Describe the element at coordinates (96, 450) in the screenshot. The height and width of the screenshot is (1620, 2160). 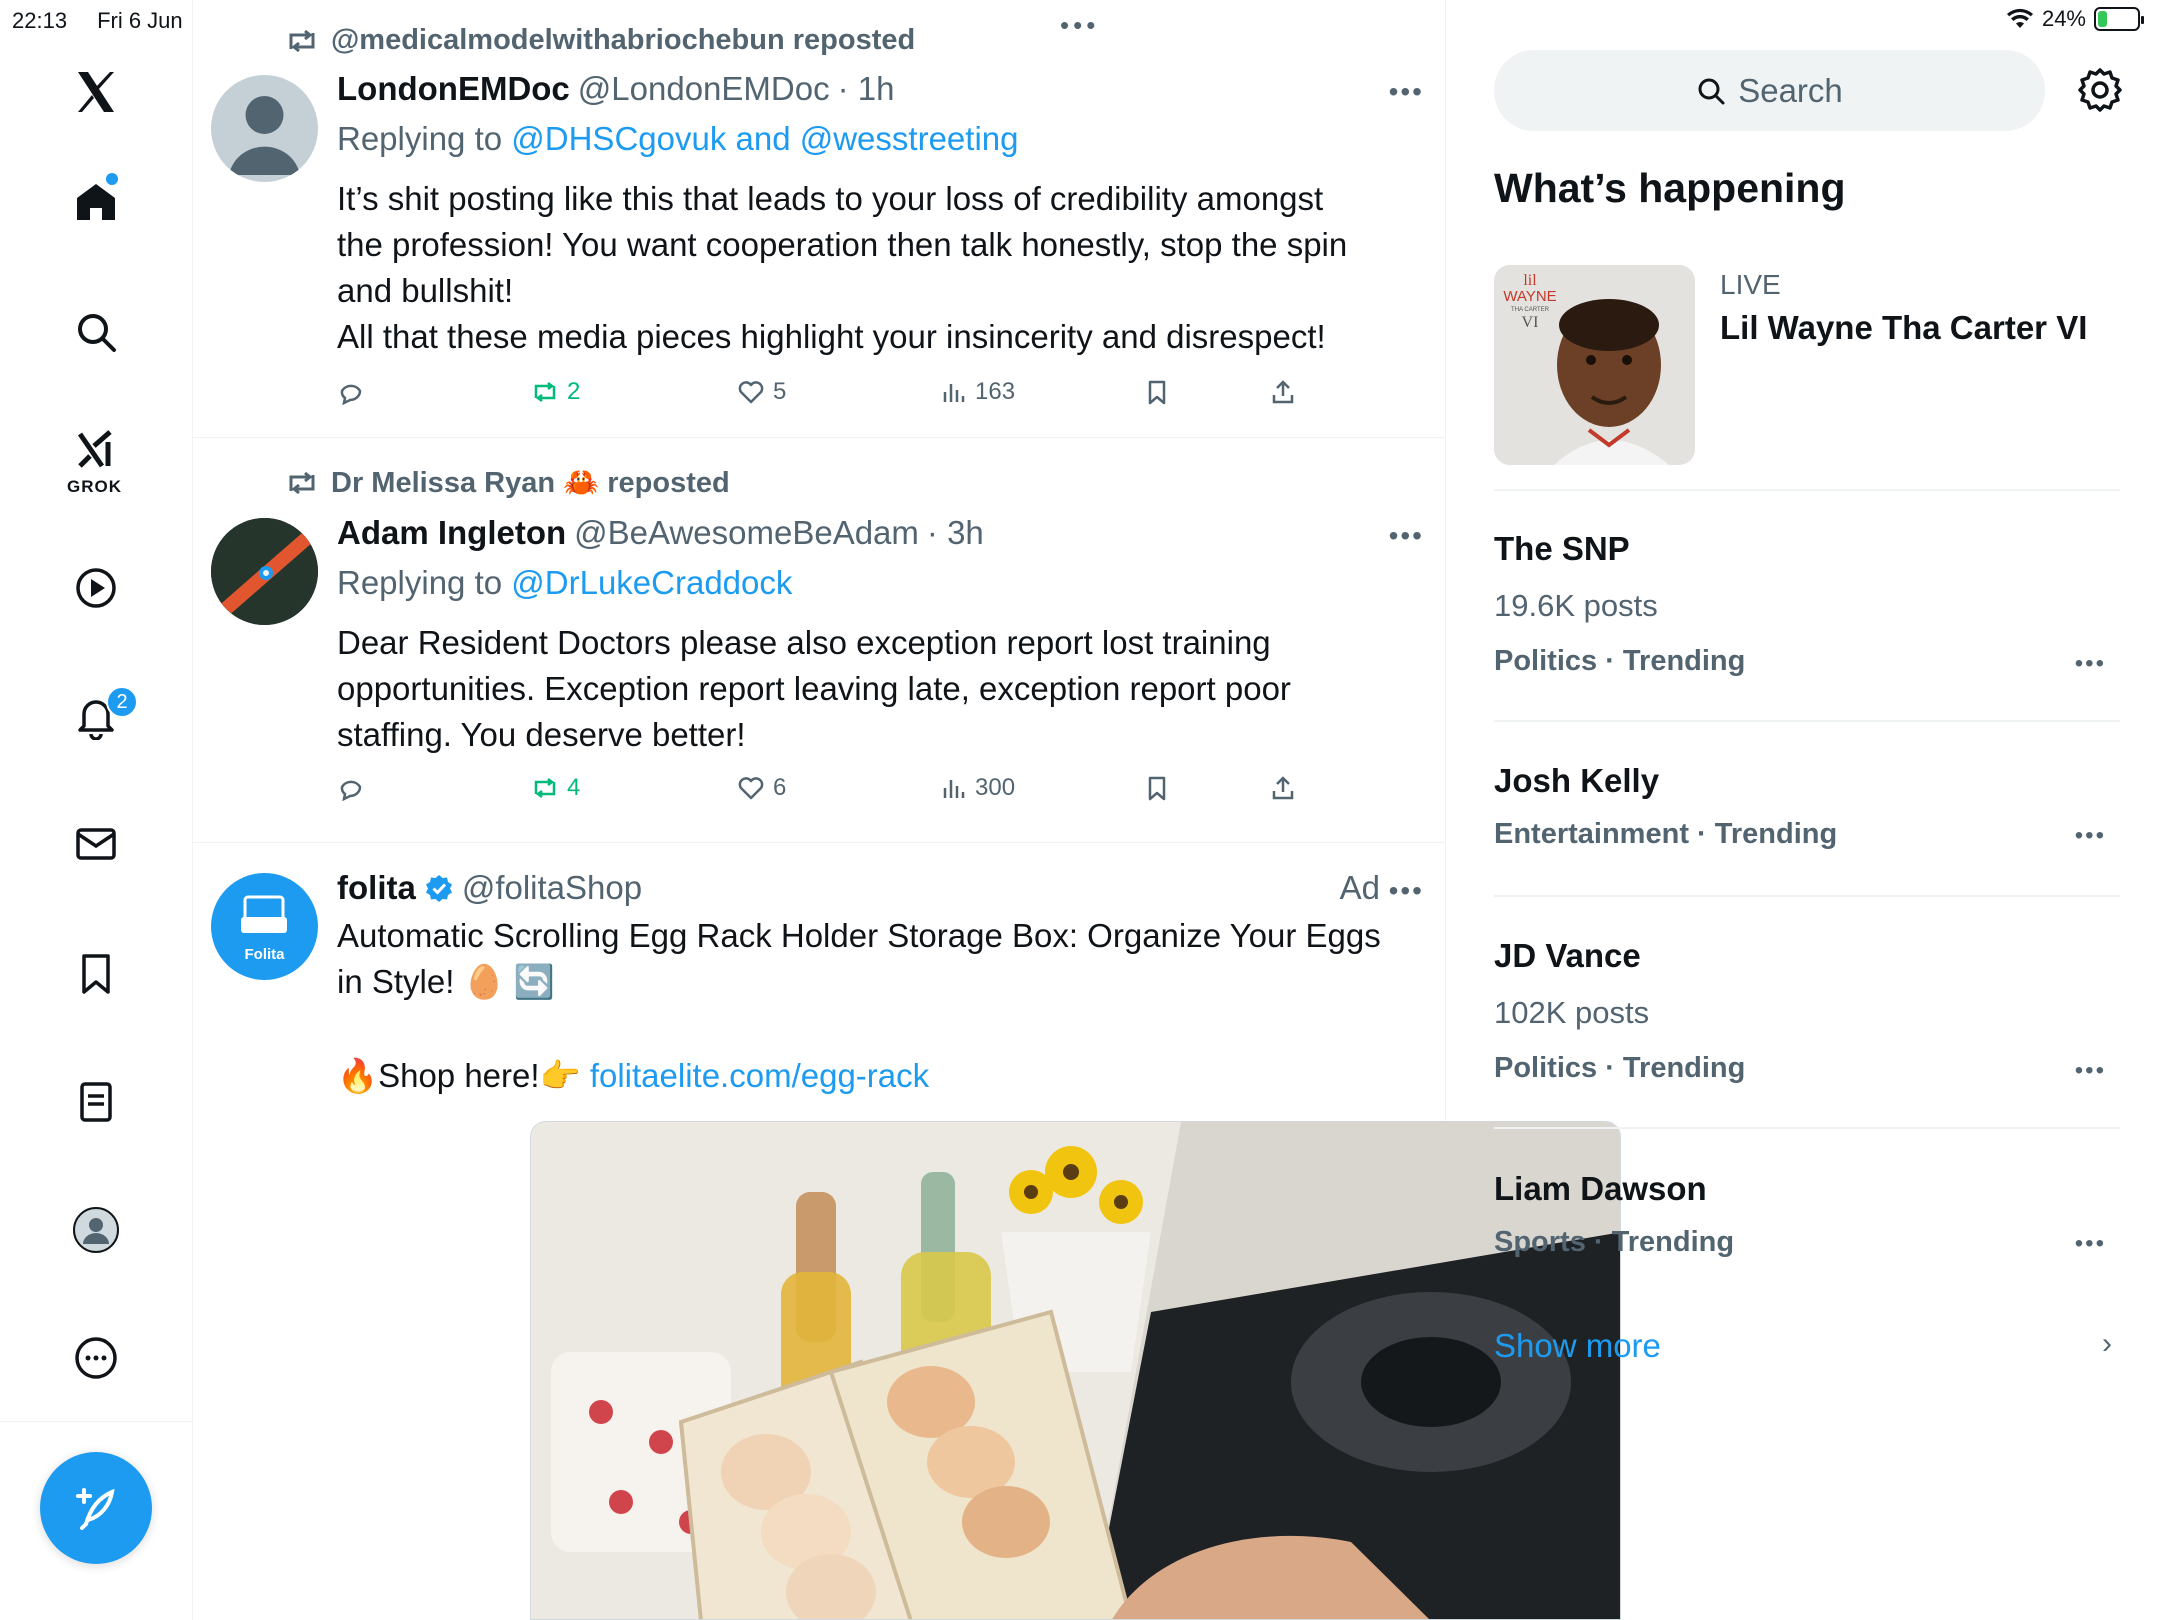
I see `grok-icon` at that location.